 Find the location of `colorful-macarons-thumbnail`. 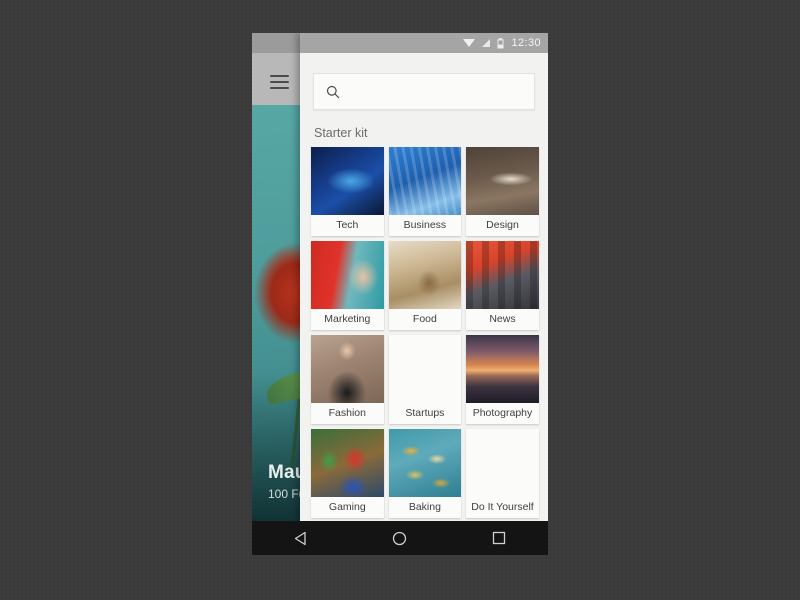

colorful-macarons-thumbnail is located at coordinates (425, 463).